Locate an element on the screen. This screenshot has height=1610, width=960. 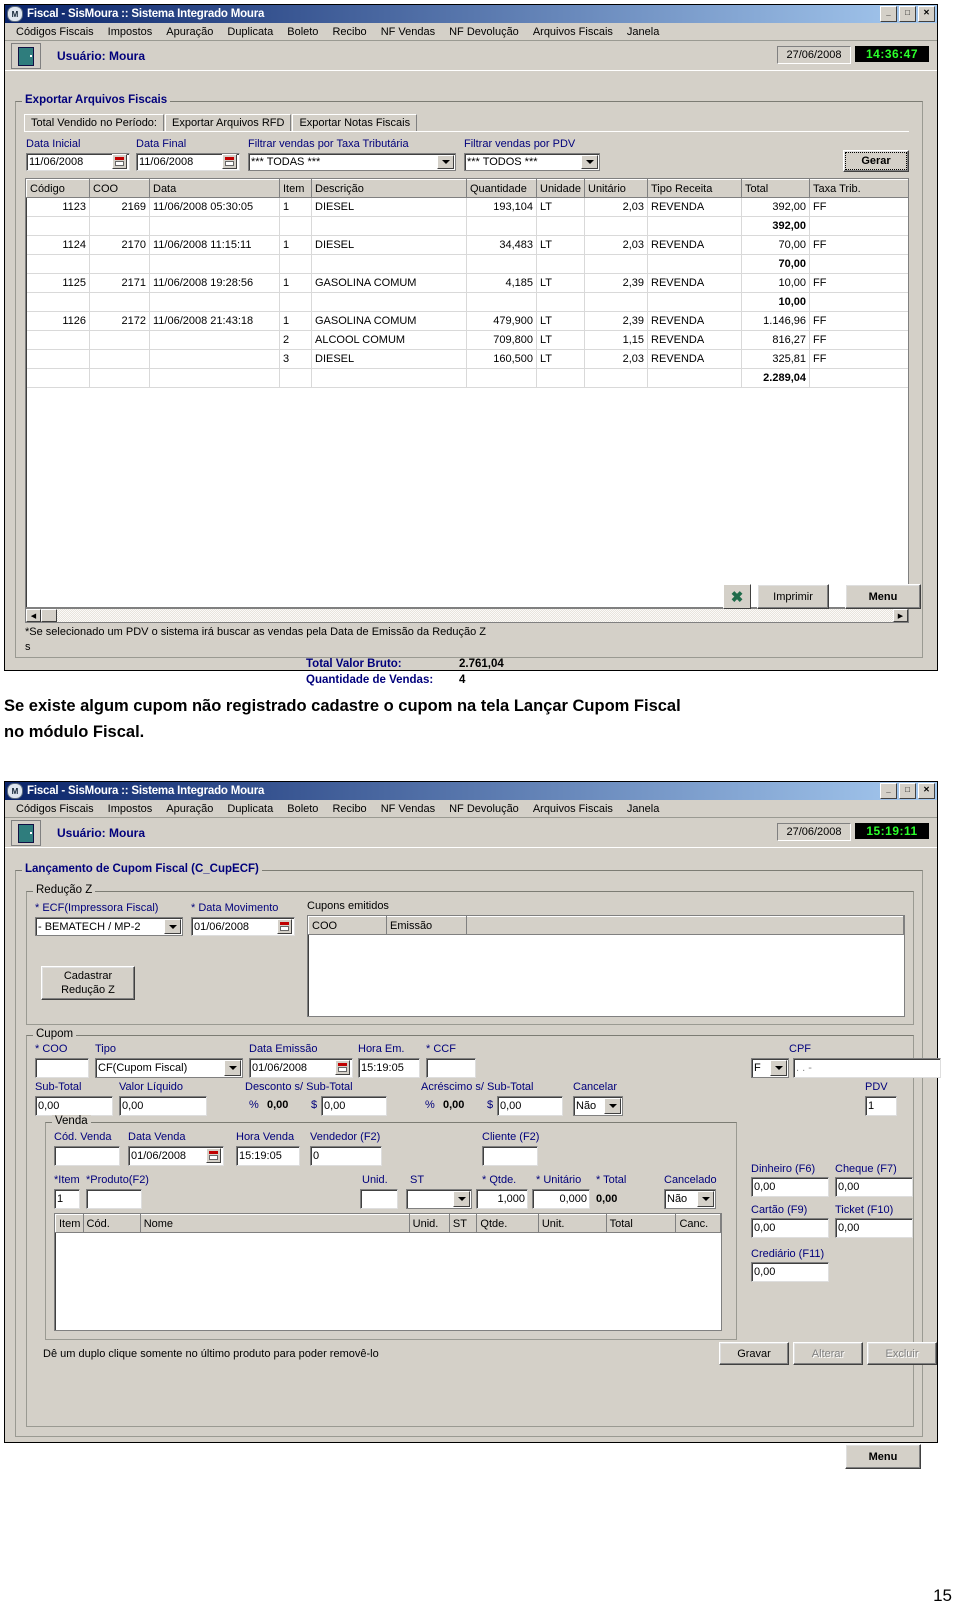
minimize-button-2: _ is located at coordinates (888, 791).